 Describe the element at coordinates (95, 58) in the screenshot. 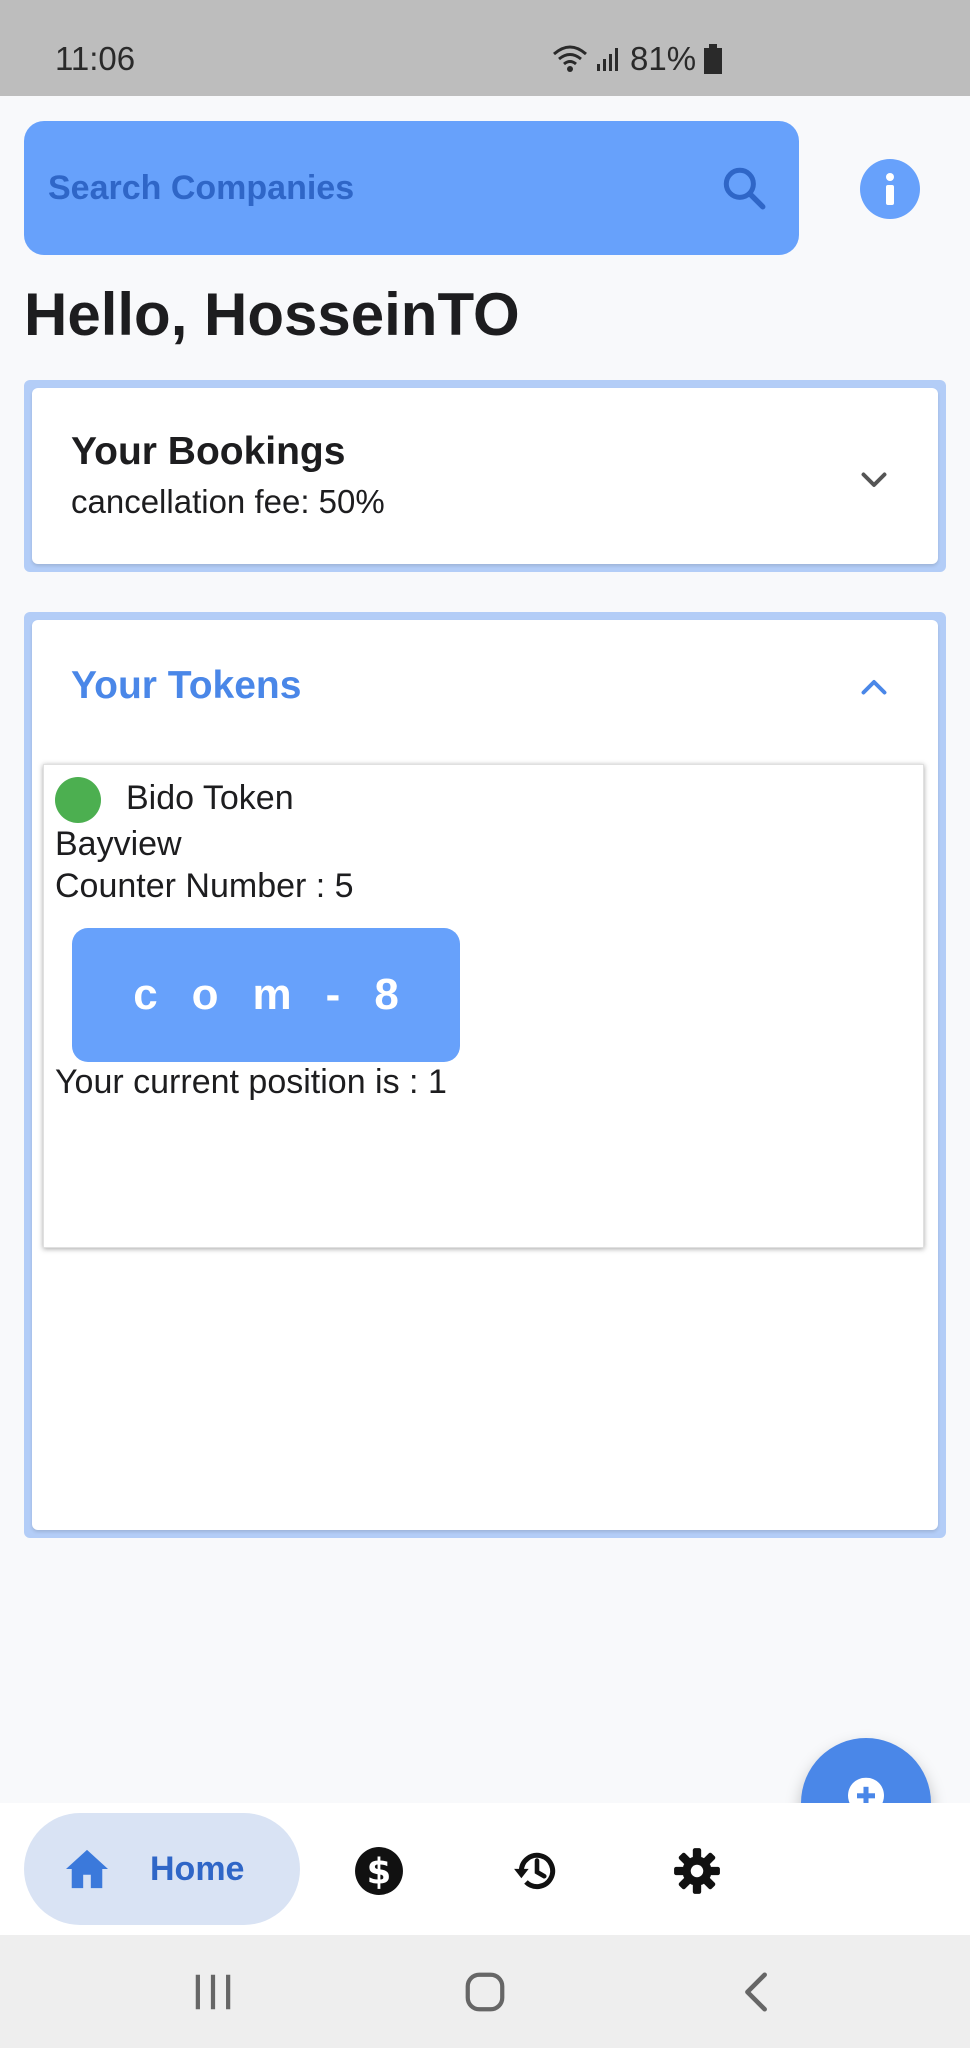

I see `status-time: 11:06` at that location.